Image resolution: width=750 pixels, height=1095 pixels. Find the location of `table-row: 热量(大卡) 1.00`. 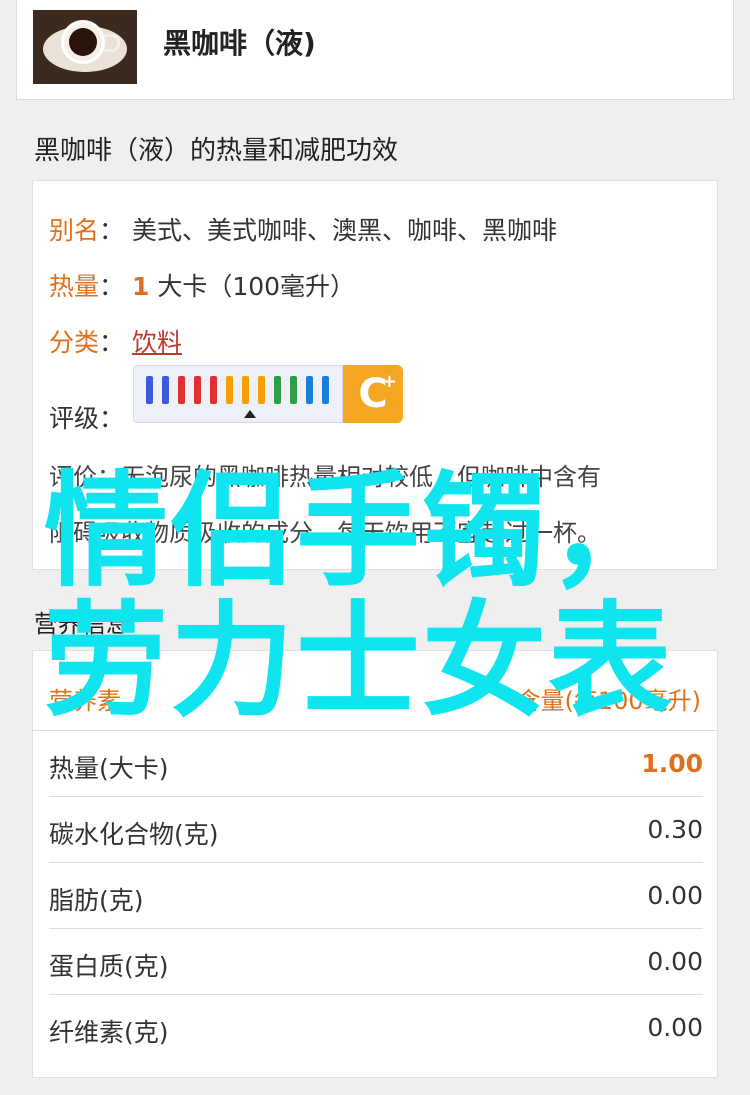

table-row: 热量(大卡) 1.00 is located at coordinates (376, 764).